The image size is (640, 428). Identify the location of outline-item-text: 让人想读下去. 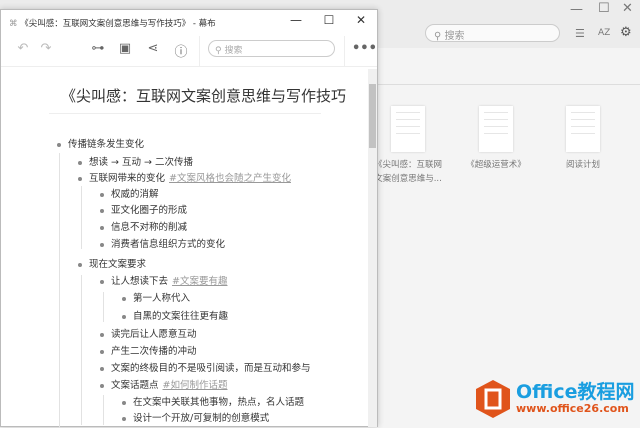
(140, 281).